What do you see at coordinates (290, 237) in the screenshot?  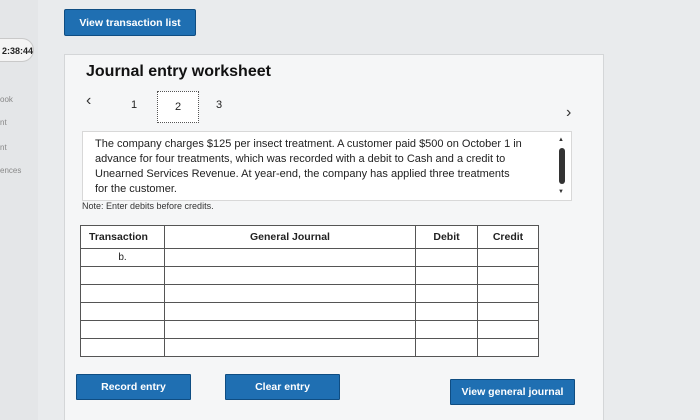 I see `header-general-journal: General Journal` at bounding box center [290, 237].